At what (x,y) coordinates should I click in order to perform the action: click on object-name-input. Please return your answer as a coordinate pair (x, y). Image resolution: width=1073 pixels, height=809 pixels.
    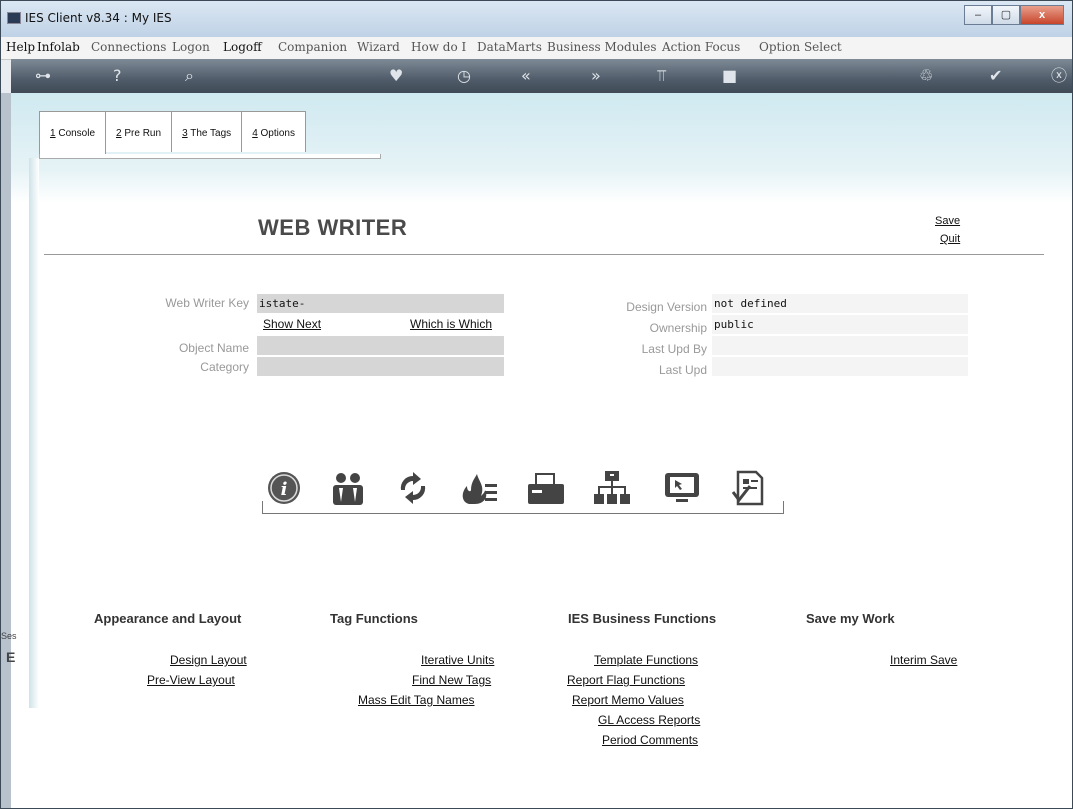
    Looking at the image, I should click on (380, 345).